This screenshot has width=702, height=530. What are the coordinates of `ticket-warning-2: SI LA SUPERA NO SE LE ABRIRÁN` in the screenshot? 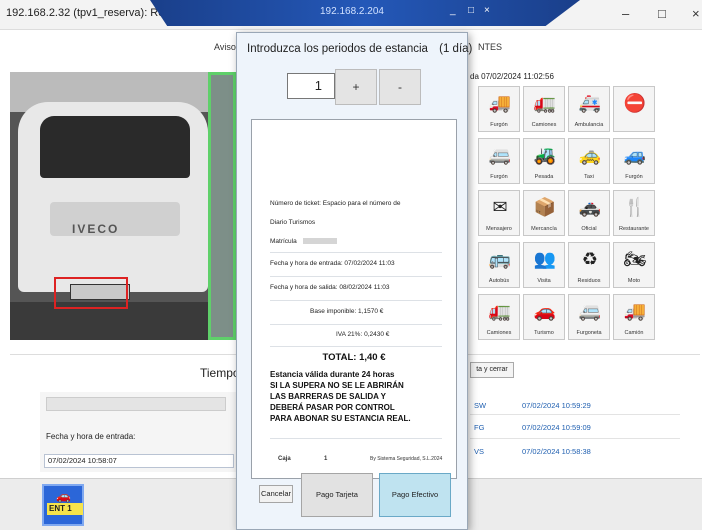 It's located at (337, 385).